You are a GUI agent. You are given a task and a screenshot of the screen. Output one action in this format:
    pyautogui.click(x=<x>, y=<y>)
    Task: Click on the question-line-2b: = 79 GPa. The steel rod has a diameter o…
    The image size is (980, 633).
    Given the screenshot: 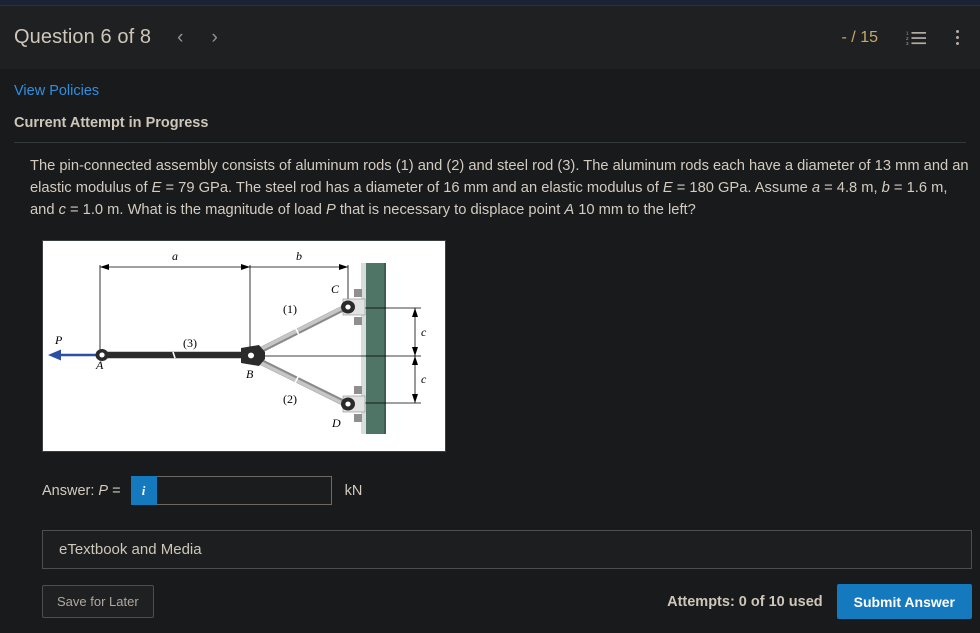 What is the action you would take?
    pyautogui.click(x=412, y=188)
    